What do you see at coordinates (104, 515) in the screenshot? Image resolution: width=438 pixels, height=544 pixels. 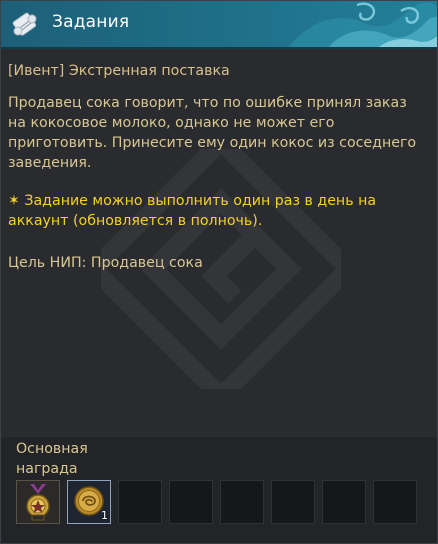 I see `reward-count: 1` at bounding box center [104, 515].